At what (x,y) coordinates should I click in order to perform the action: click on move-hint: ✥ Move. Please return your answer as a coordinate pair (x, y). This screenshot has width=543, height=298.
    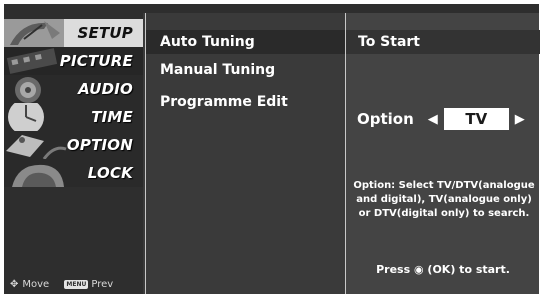
    Looking at the image, I should click on (29, 284).